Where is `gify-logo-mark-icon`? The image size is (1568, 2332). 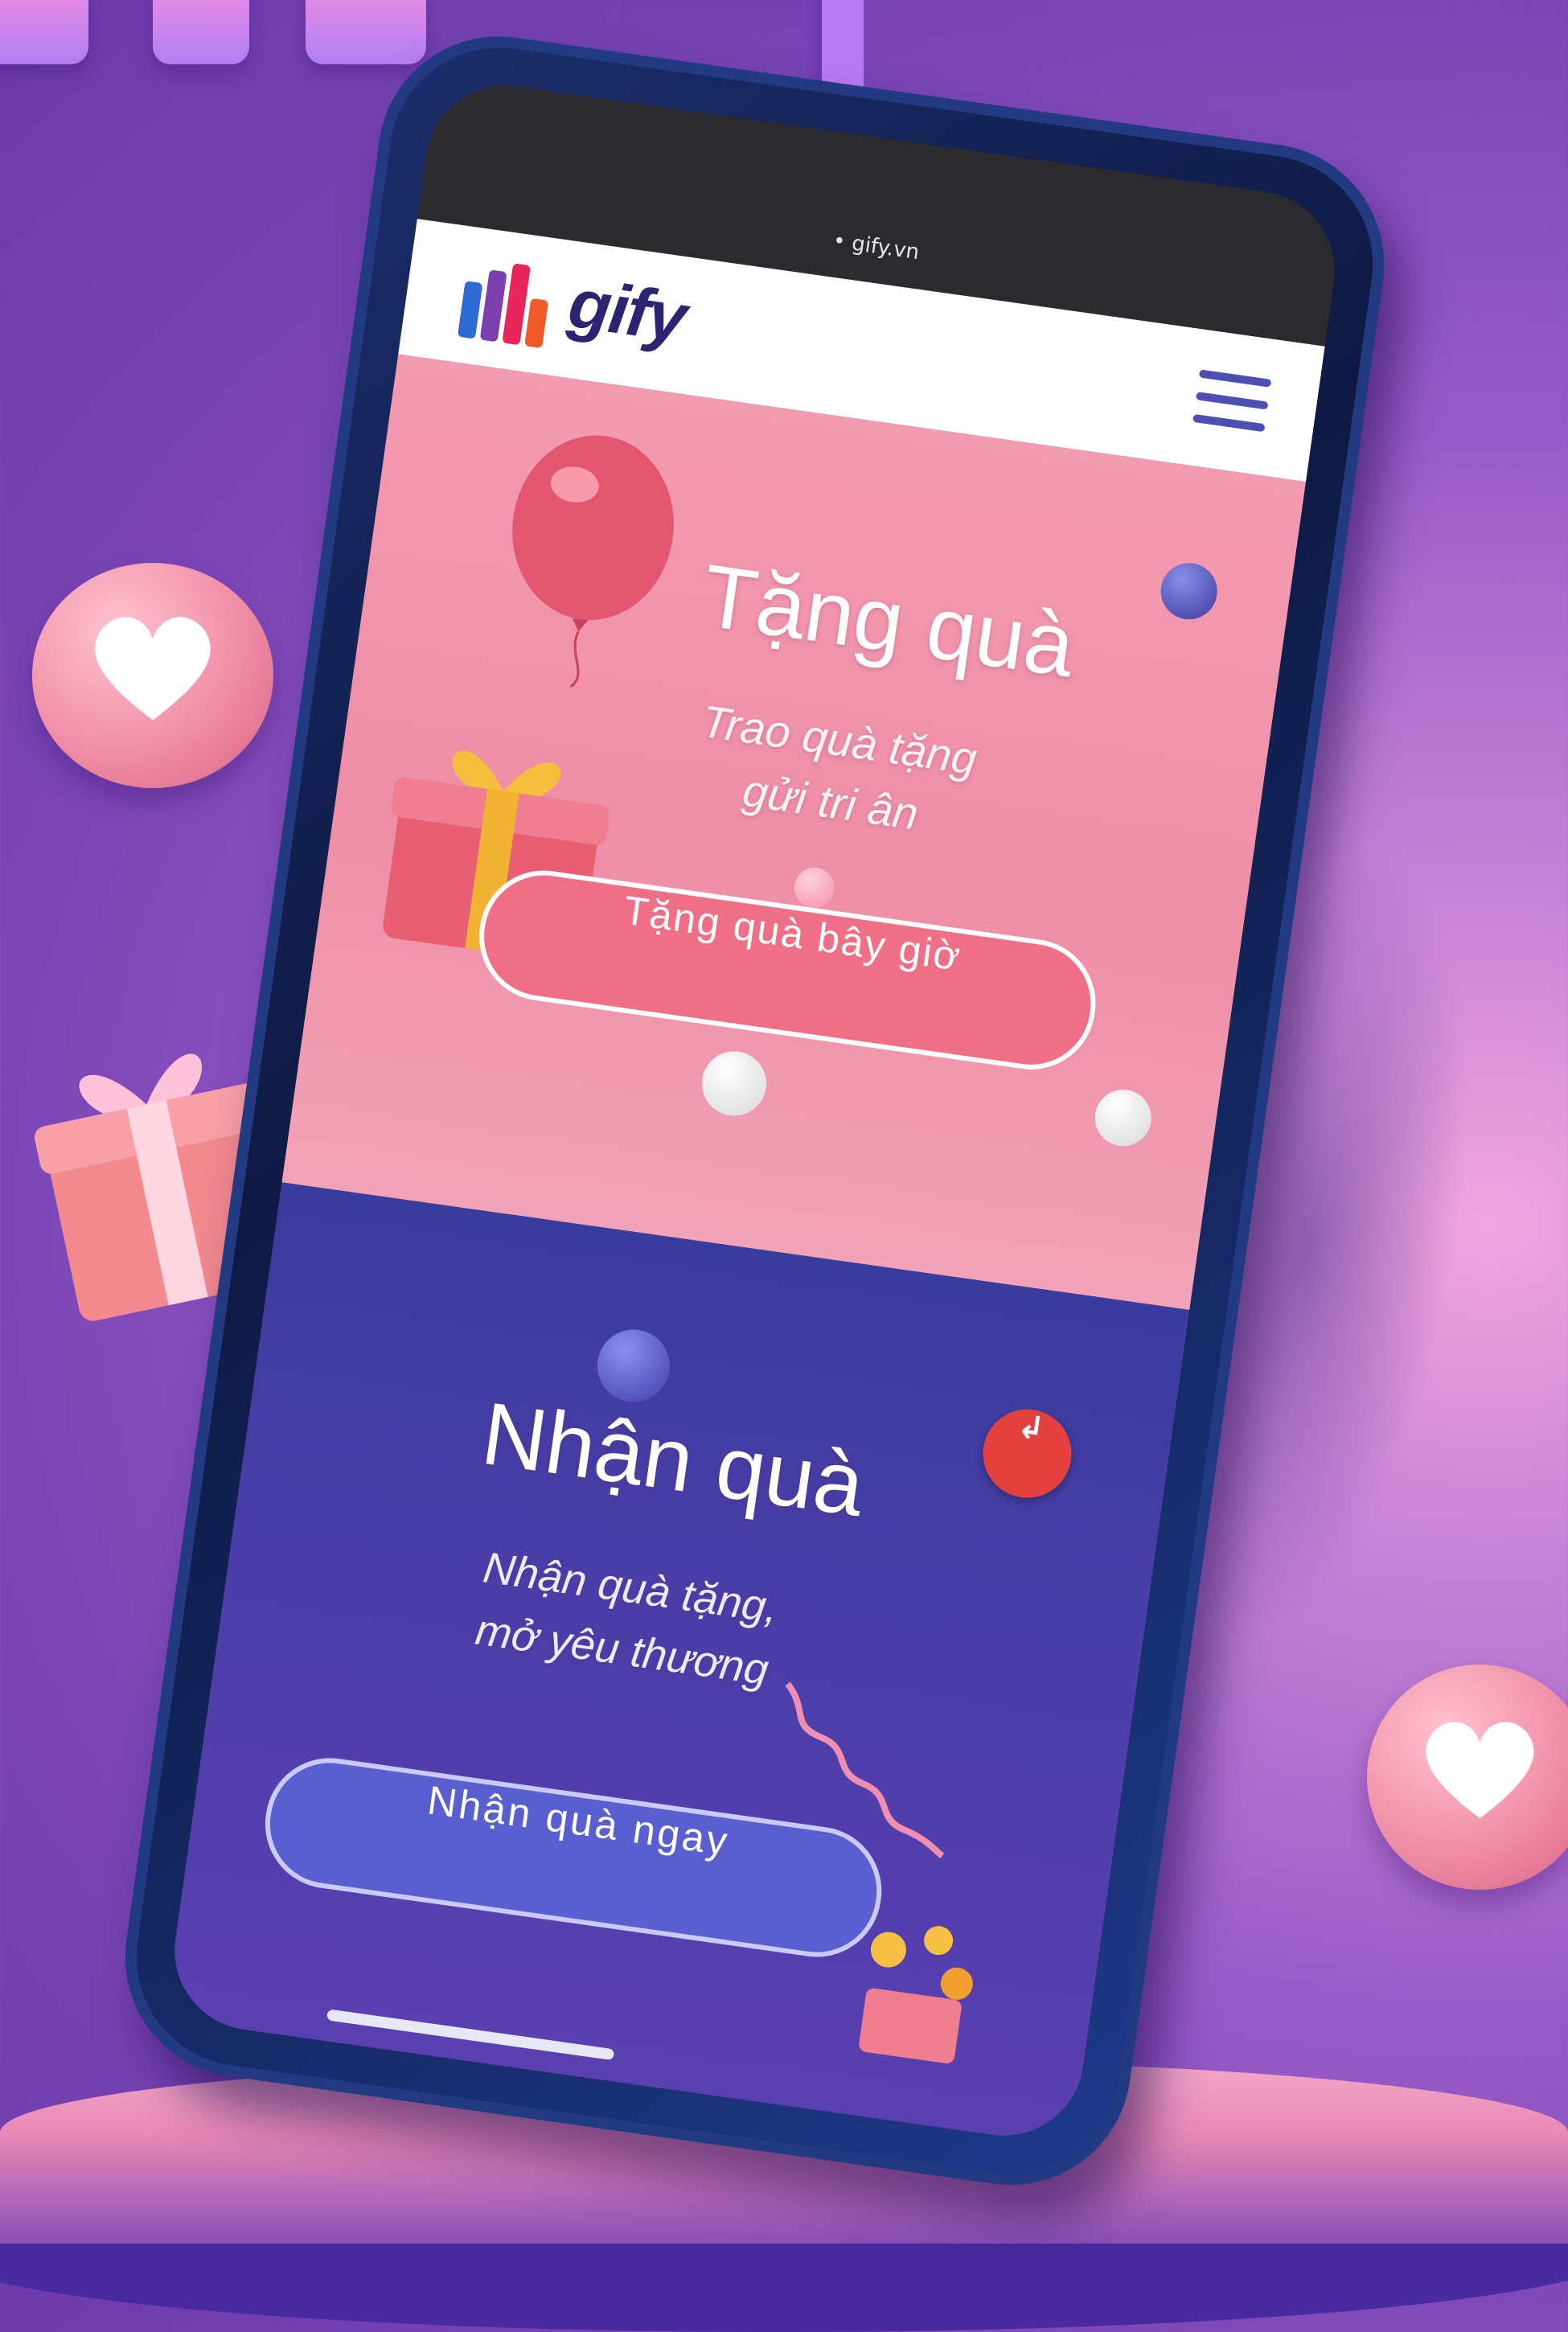
gify-logo-mark-icon is located at coordinates (510, 303).